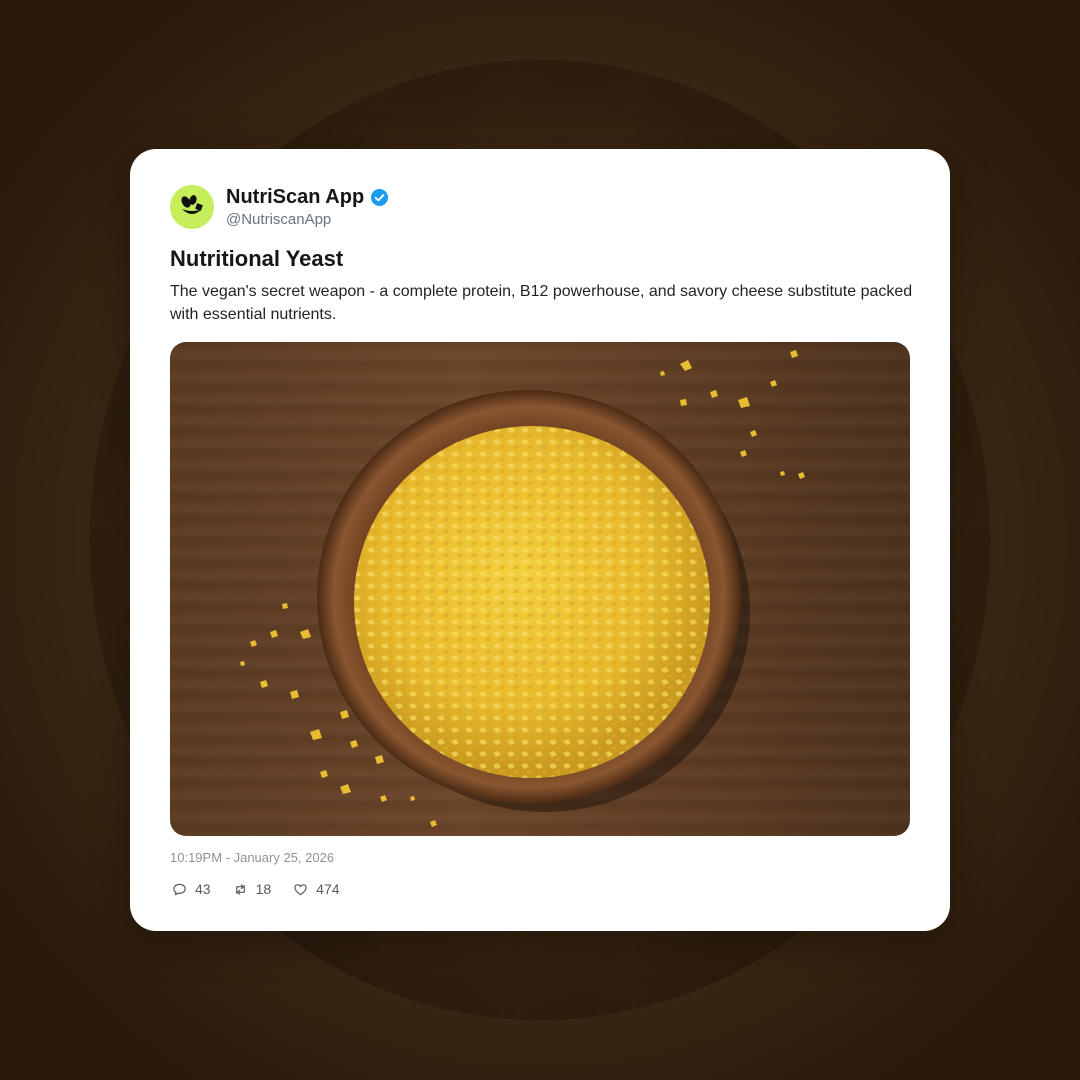 The image size is (1080, 1080). Describe the element at coordinates (240, 889) in the screenshot. I see `repost-icon` at that location.